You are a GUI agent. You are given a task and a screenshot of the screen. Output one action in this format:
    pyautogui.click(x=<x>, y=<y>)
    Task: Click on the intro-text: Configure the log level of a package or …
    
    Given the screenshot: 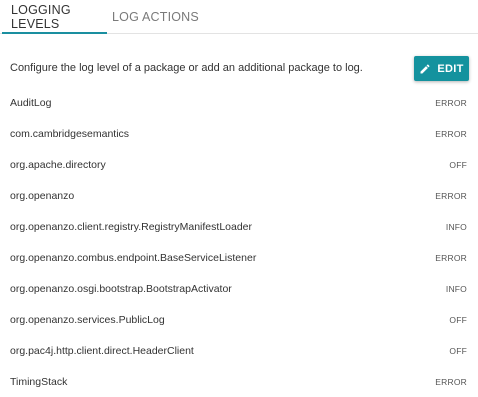 What is the action you would take?
    pyautogui.click(x=186, y=68)
    